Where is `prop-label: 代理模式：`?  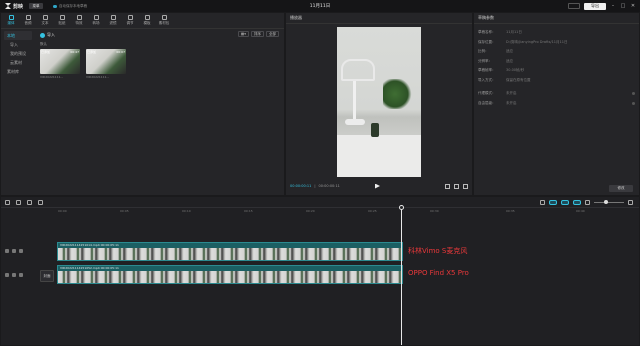
prop-label: 代理模式： is located at coordinates (487, 93).